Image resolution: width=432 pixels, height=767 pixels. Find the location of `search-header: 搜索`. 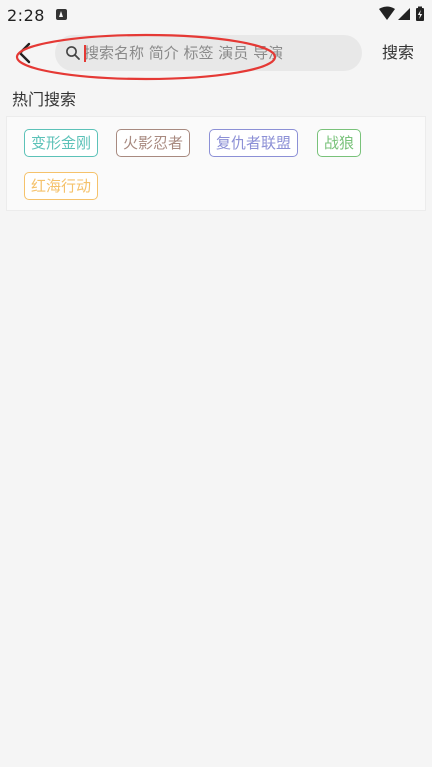

search-header: 搜索 is located at coordinates (216, 56).